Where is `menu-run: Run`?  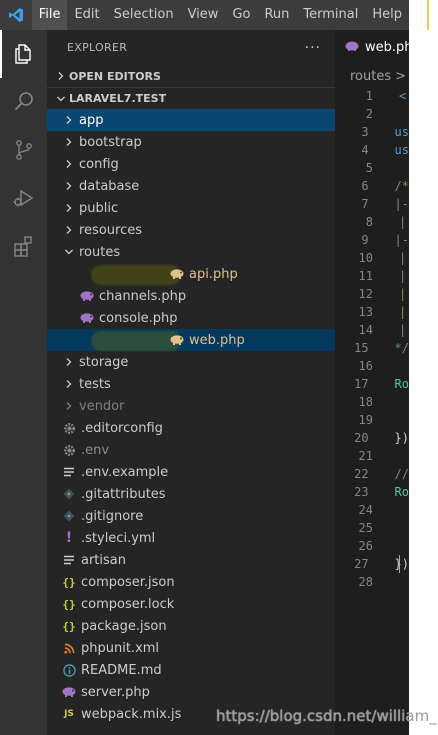 menu-run: Run is located at coordinates (276, 15).